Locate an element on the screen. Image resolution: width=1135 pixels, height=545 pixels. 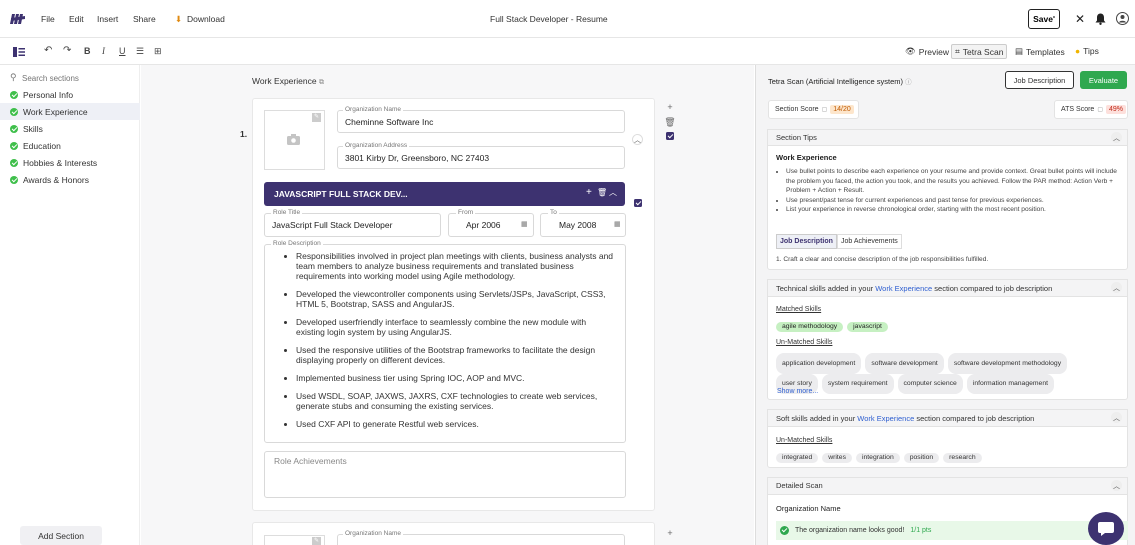
tab-preview: 👁︎ Preview is located at coordinates (927, 51).